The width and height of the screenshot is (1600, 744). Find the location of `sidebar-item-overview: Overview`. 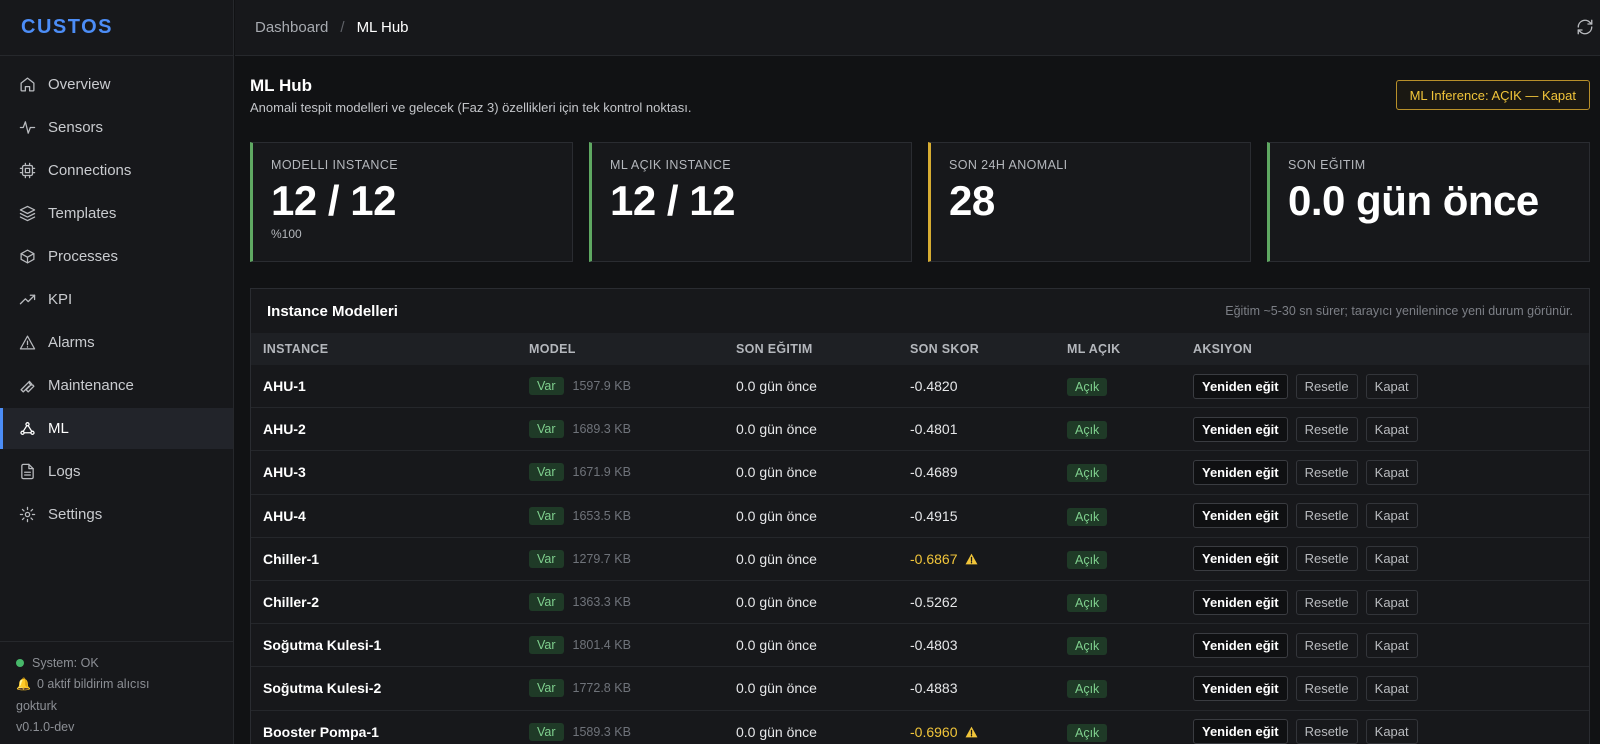

sidebar-item-overview: Overview is located at coordinates (116, 84).